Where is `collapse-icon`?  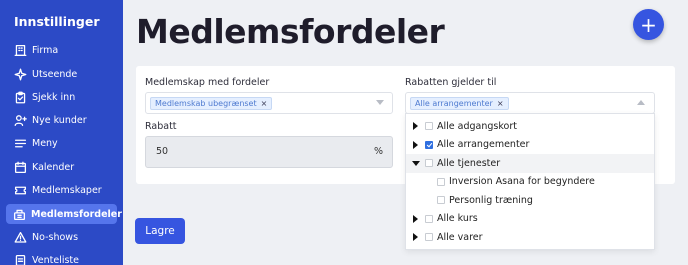 collapse-icon is located at coordinates (416, 163).